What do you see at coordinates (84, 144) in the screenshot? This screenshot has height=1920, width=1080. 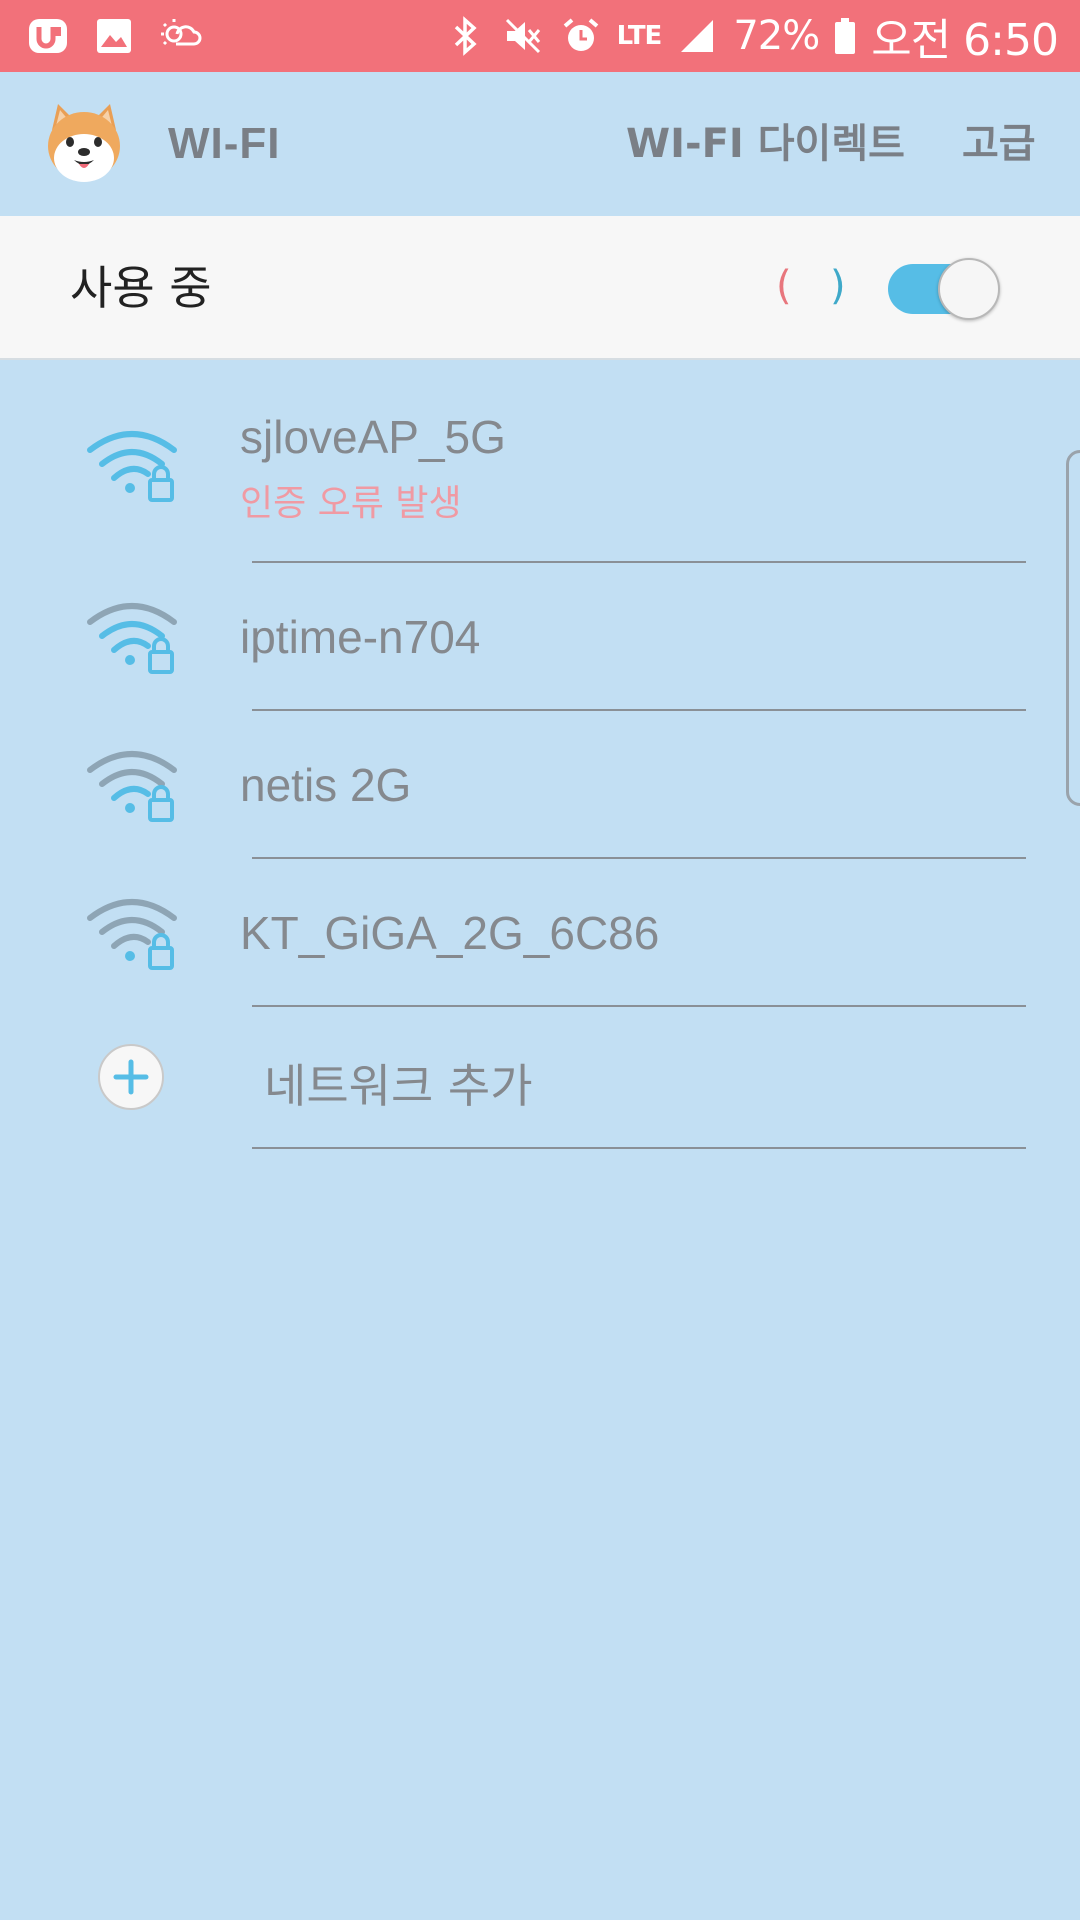 I see `avatar-dog-icon` at bounding box center [84, 144].